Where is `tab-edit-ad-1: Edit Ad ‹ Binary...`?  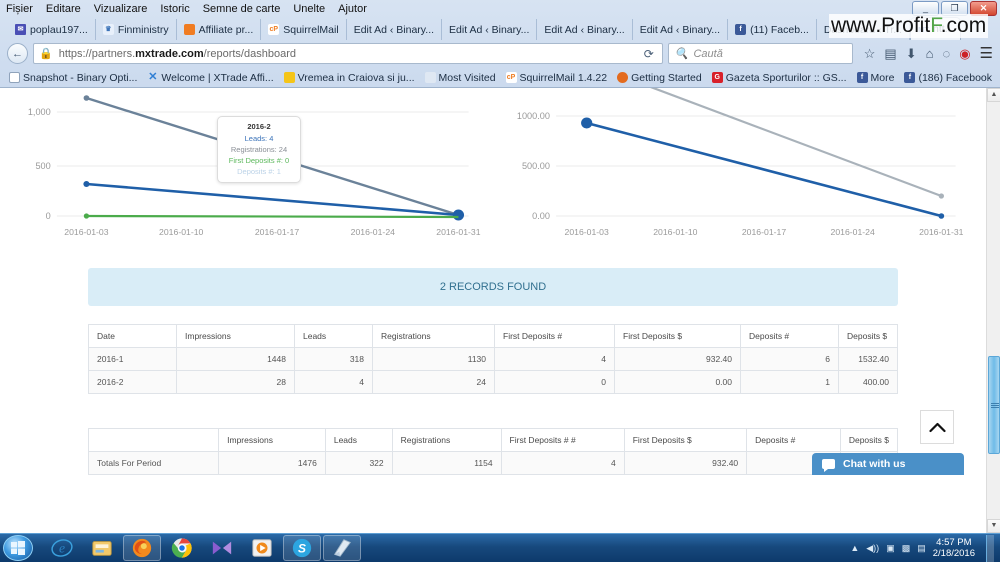
tab-edit-ad-1: Edit Ad ‹ Binary... is located at coordinates (395, 29).